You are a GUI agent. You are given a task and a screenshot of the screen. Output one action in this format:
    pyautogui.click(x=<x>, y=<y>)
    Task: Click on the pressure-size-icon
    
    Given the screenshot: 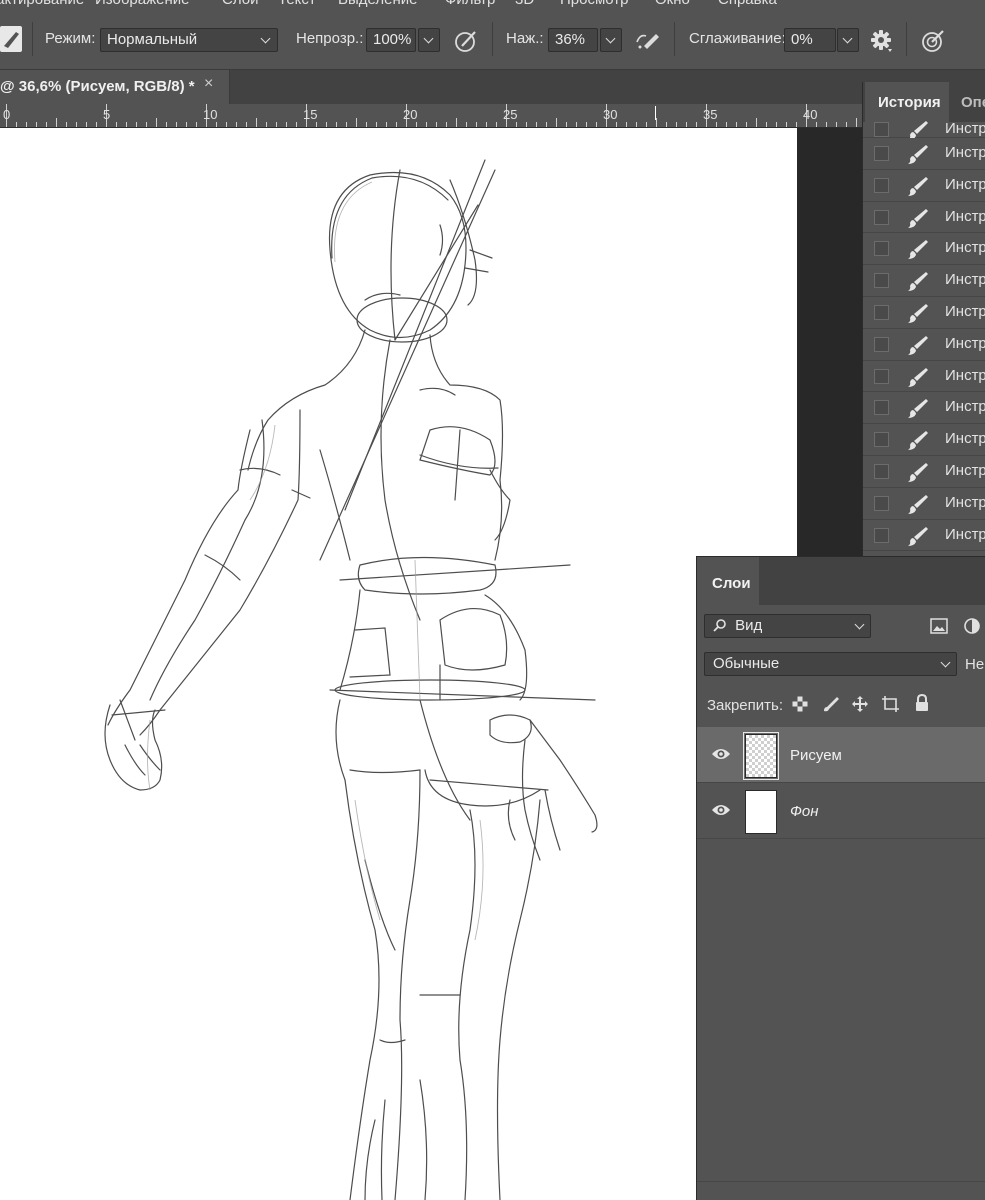 What is the action you would take?
    pyautogui.click(x=933, y=42)
    